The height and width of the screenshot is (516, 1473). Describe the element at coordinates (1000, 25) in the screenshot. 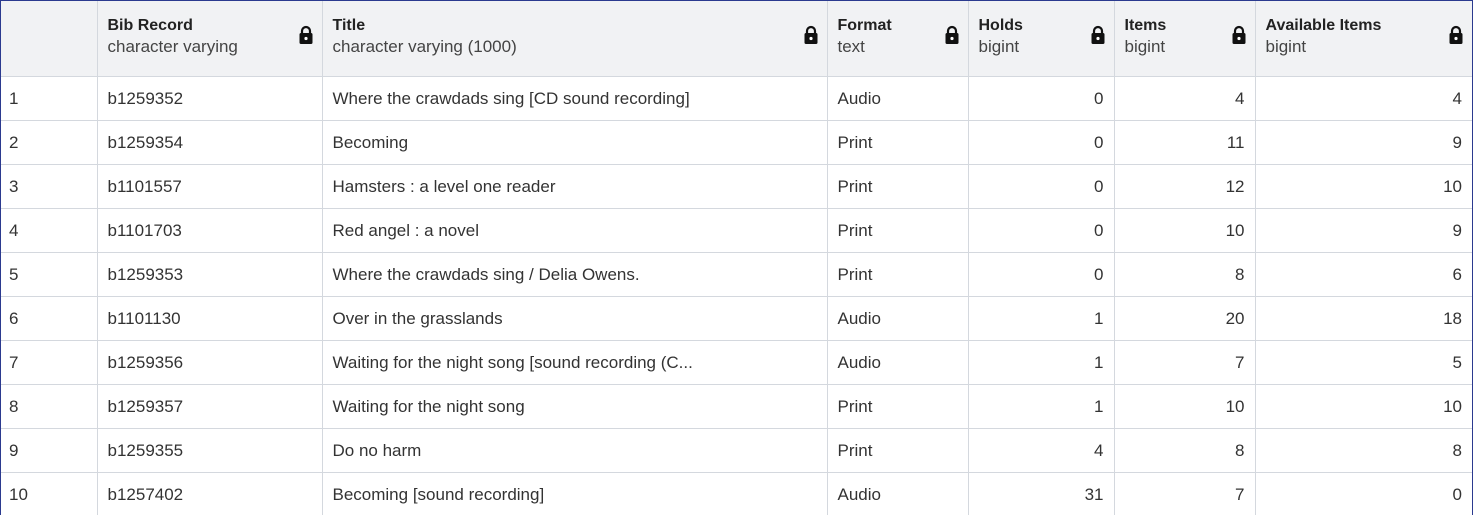

I see `column-name: Holds` at that location.